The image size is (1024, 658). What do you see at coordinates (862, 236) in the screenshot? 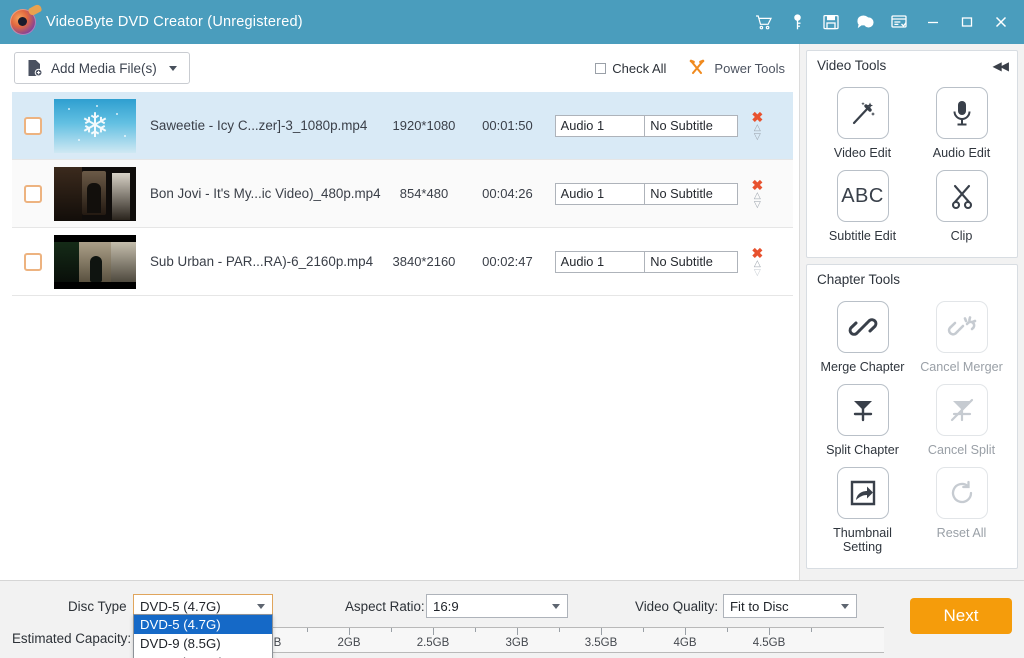
I see `tool-label: Subtitle Edit` at bounding box center [862, 236].